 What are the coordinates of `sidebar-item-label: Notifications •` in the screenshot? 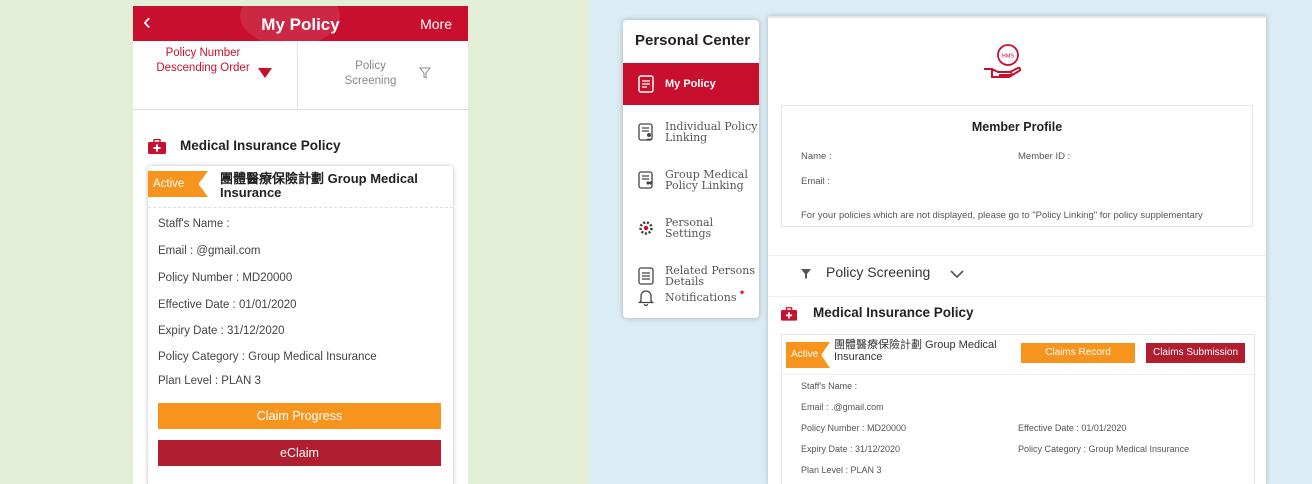 It's located at (705, 297).